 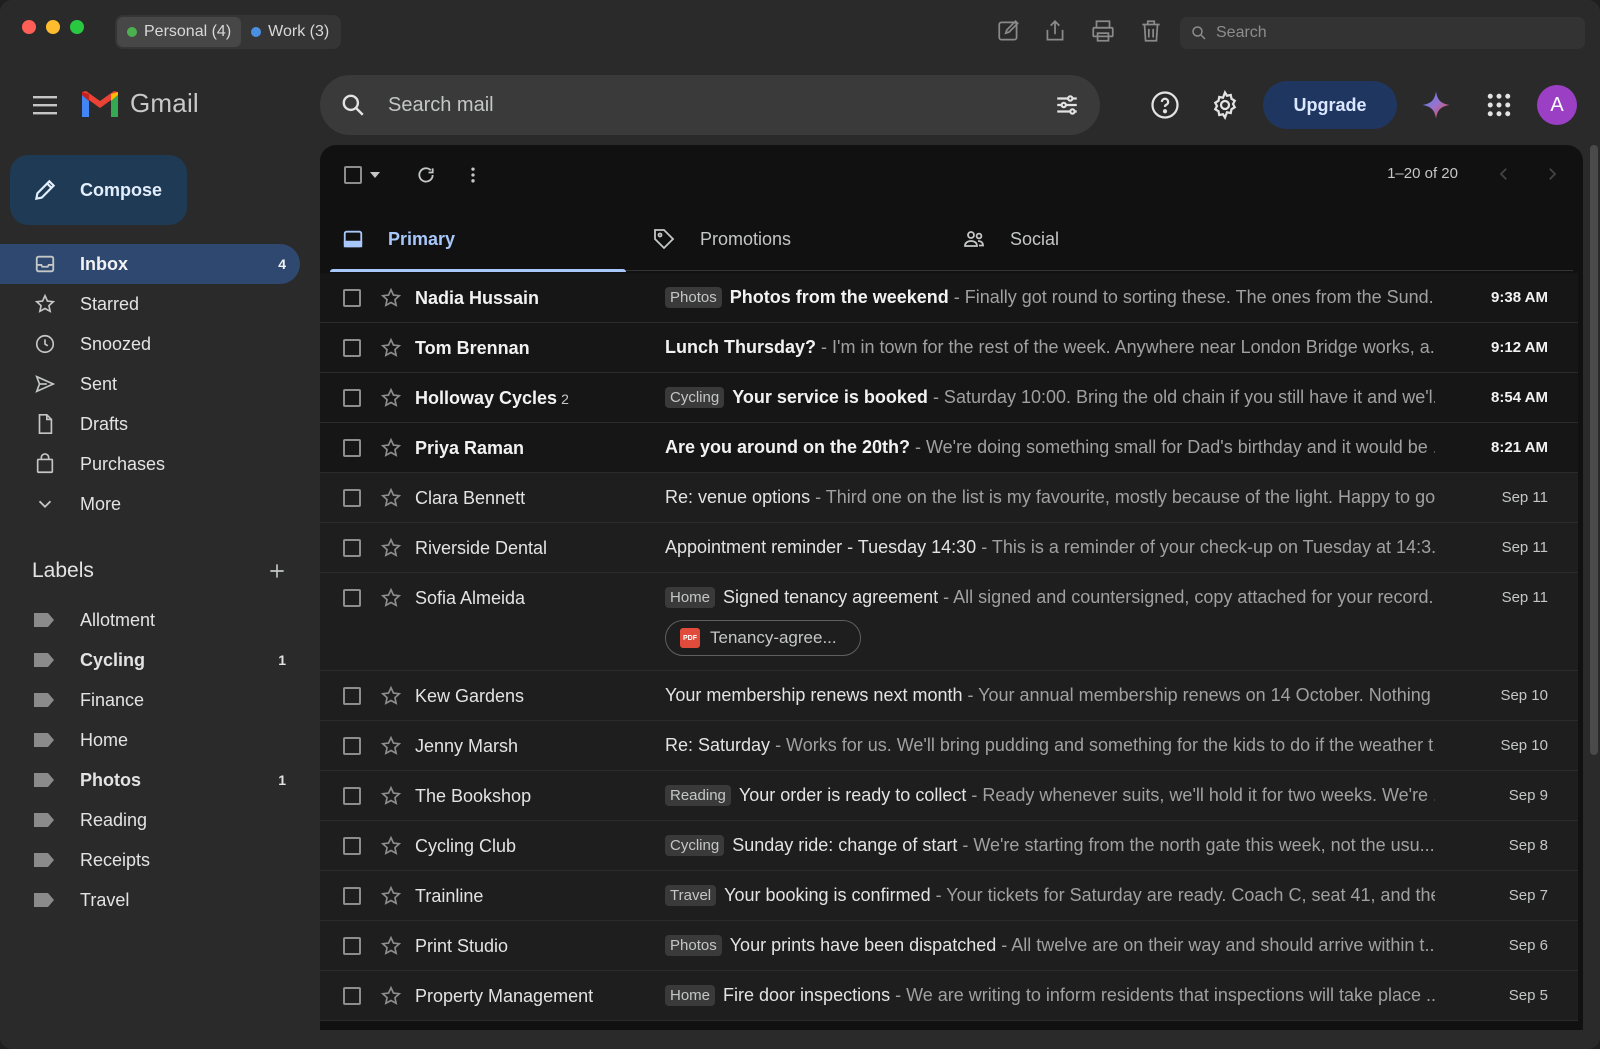 What do you see at coordinates (1009, 31) in the screenshot?
I see `compose-icon` at bounding box center [1009, 31].